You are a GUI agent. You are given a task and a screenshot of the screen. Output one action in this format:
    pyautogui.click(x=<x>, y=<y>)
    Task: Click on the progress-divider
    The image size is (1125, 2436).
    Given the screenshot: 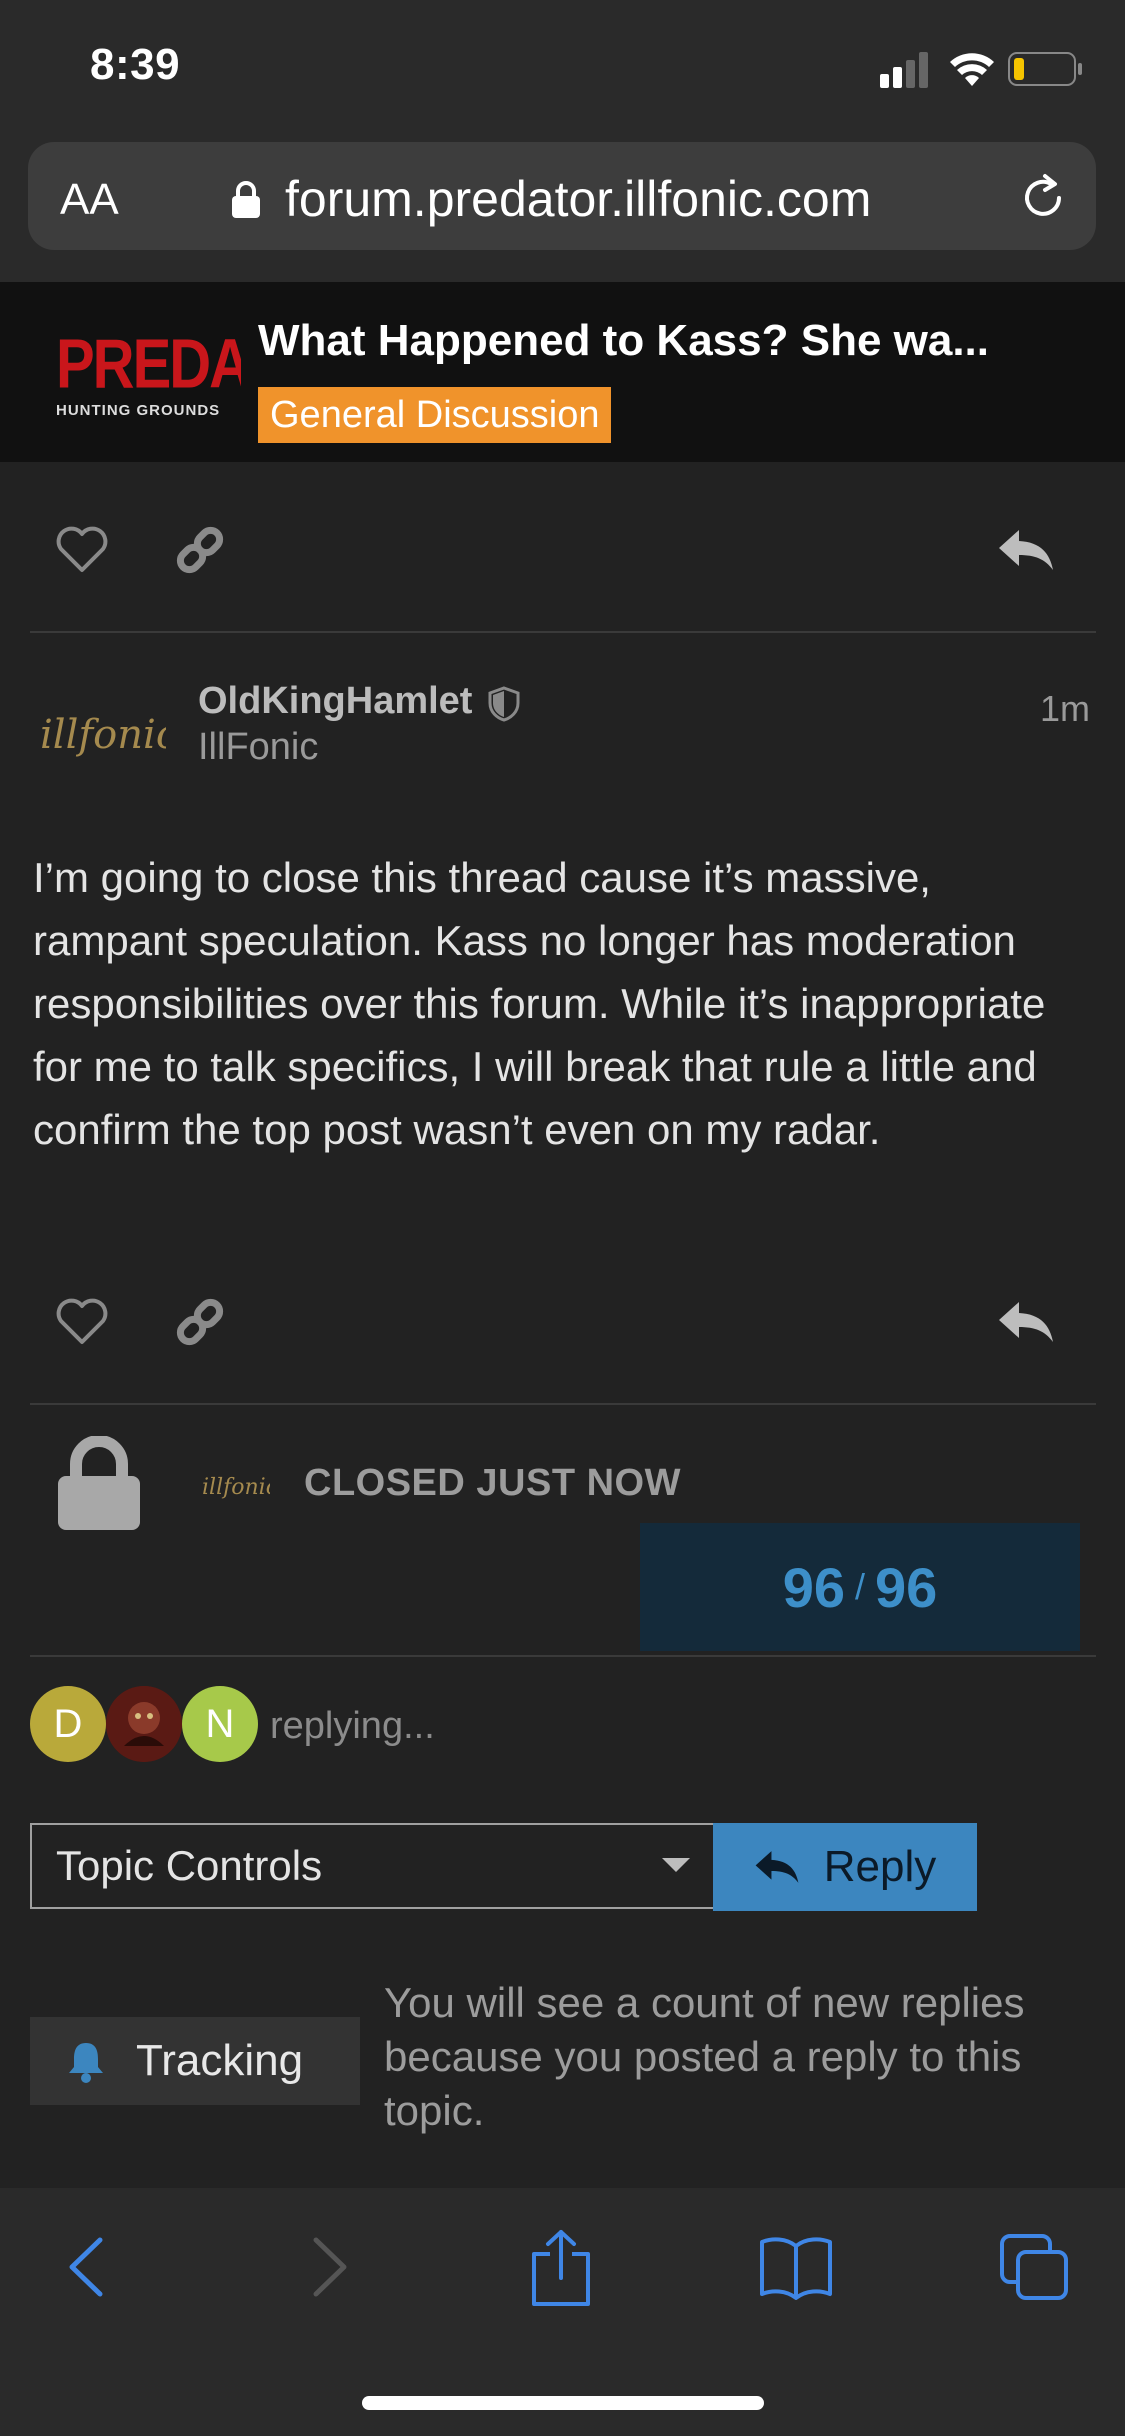 What is the action you would take?
    pyautogui.click(x=563, y=1656)
    